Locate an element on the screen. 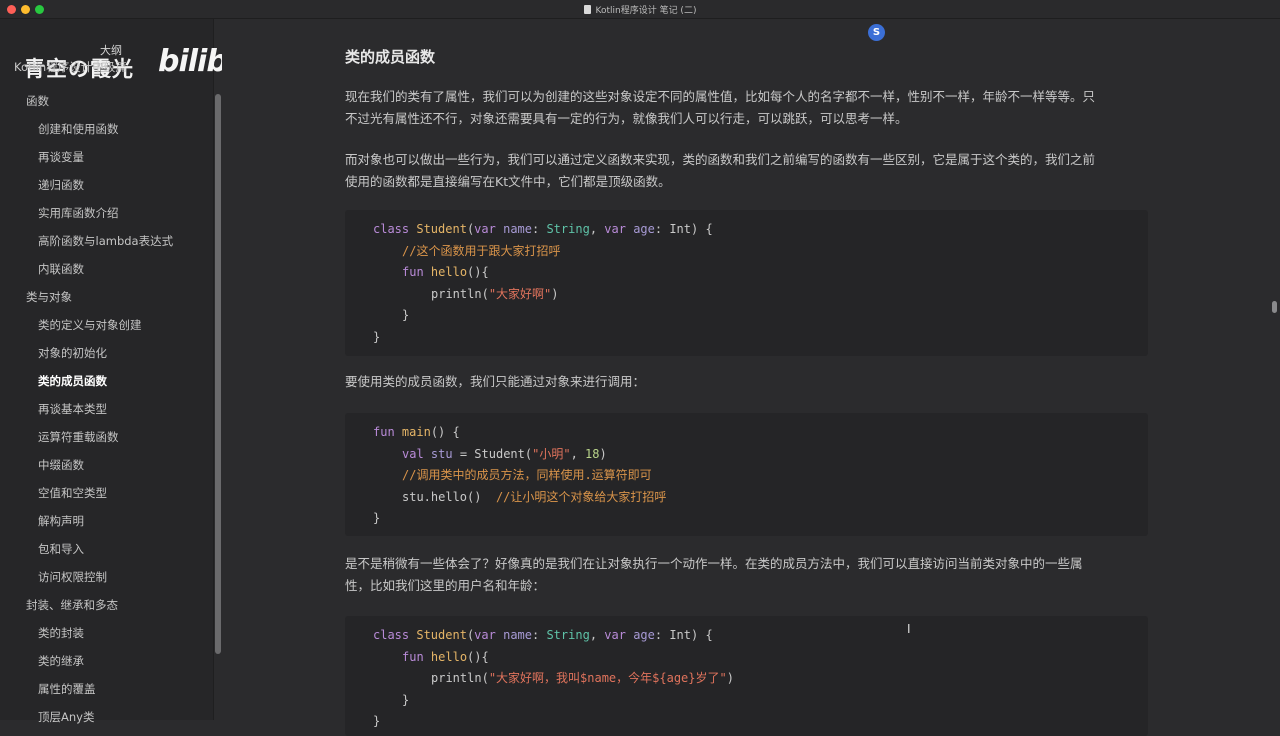  paragraph-4-line-2: 性，比如我们这里的用户名和年龄： is located at coordinates (445, 585).